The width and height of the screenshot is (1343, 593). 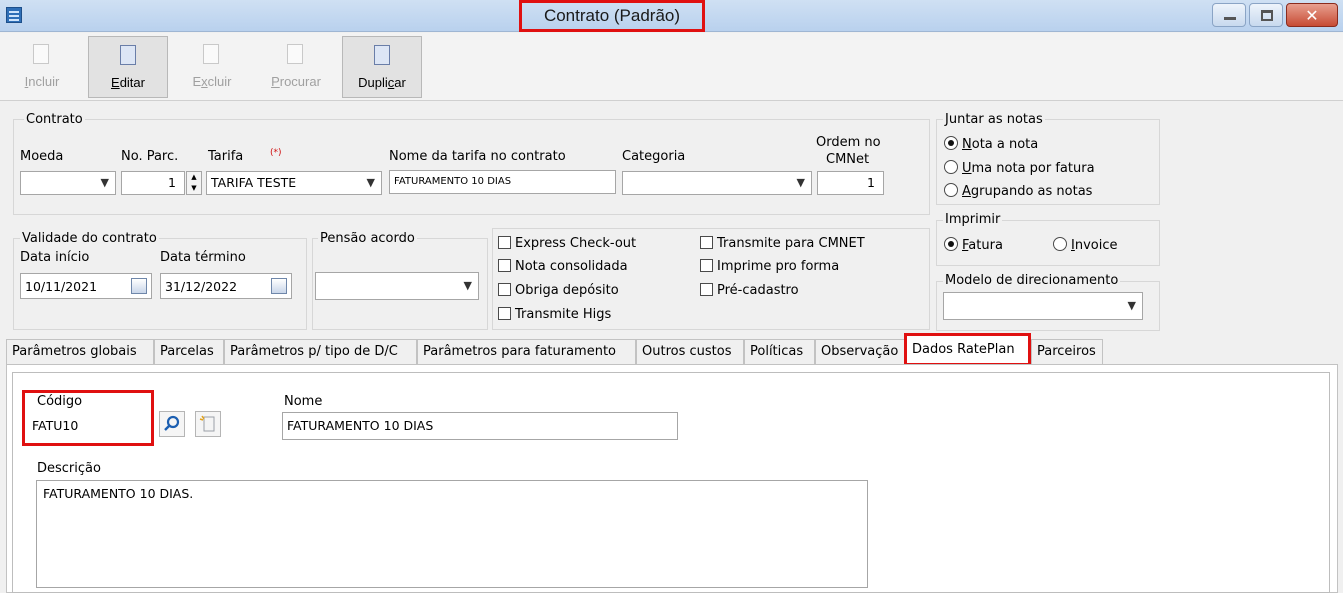 What do you see at coordinates (194, 177) in the screenshot?
I see `spin-up-icon: ▲` at bounding box center [194, 177].